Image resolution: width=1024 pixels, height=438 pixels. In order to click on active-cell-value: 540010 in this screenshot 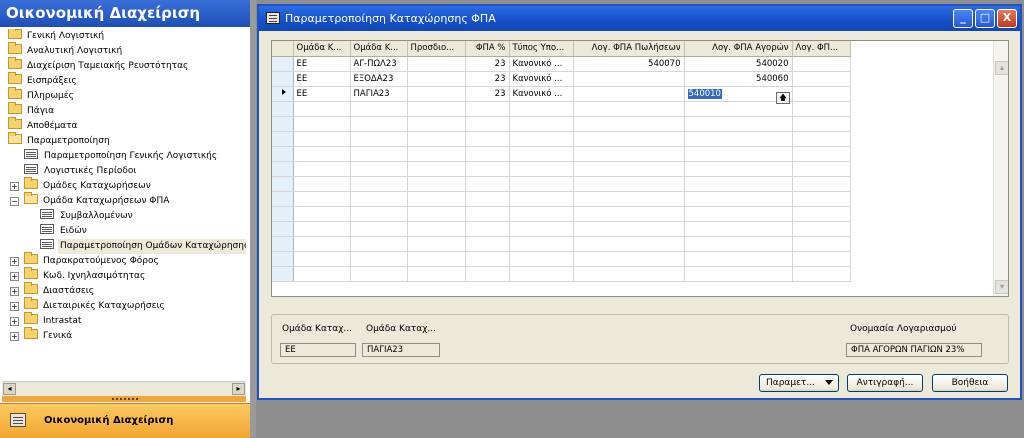, I will do `click(704, 93)`.